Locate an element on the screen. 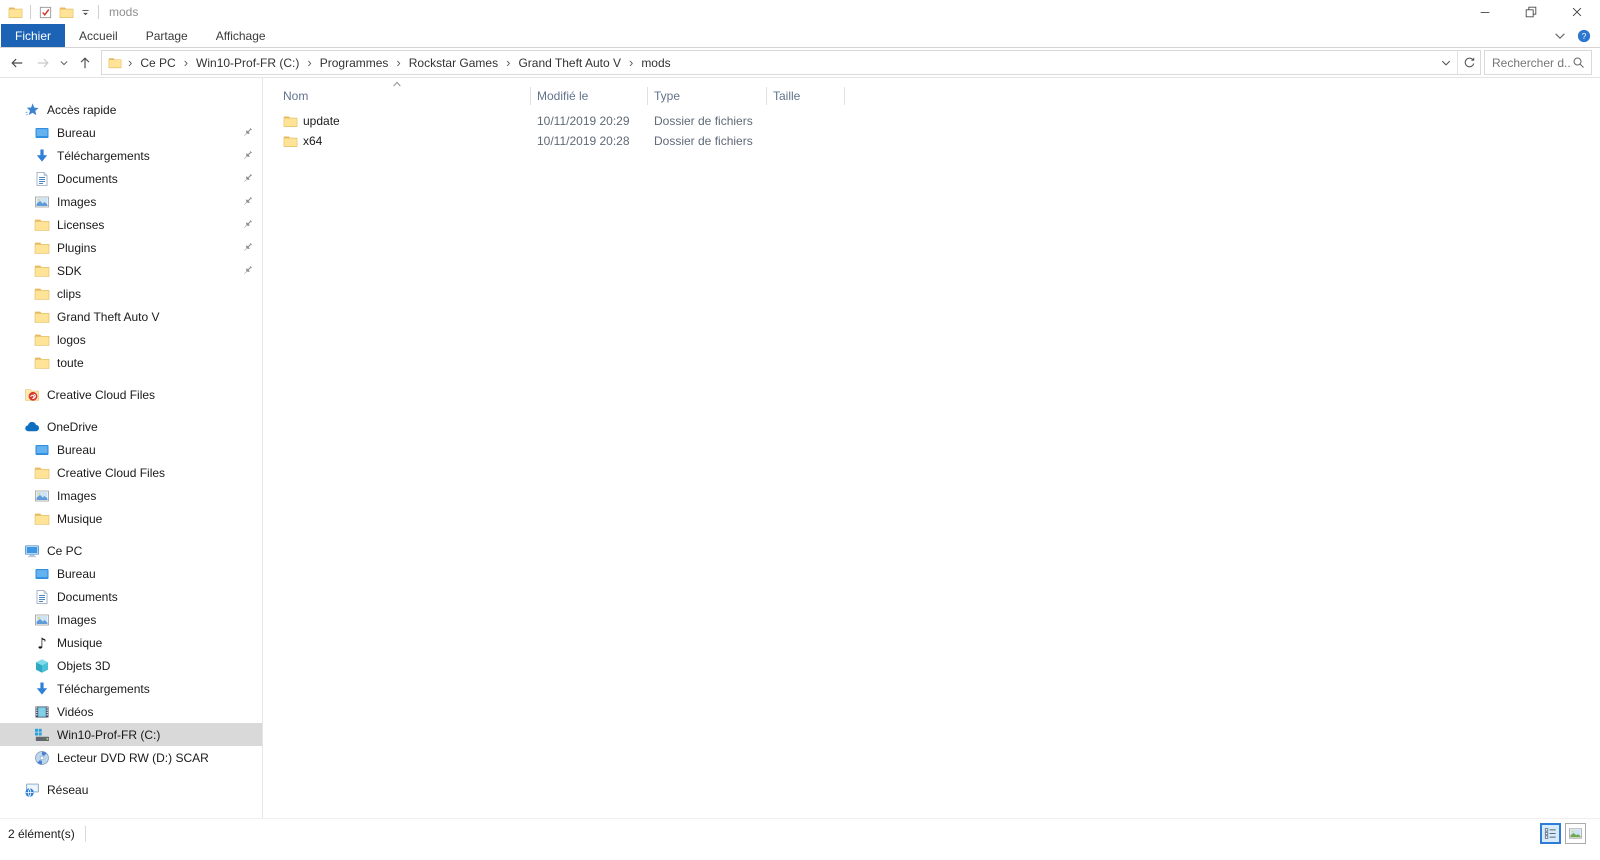 Image resolution: width=1600 pixels, height=860 pixels. titlebar: mods is located at coordinates (800, 12).